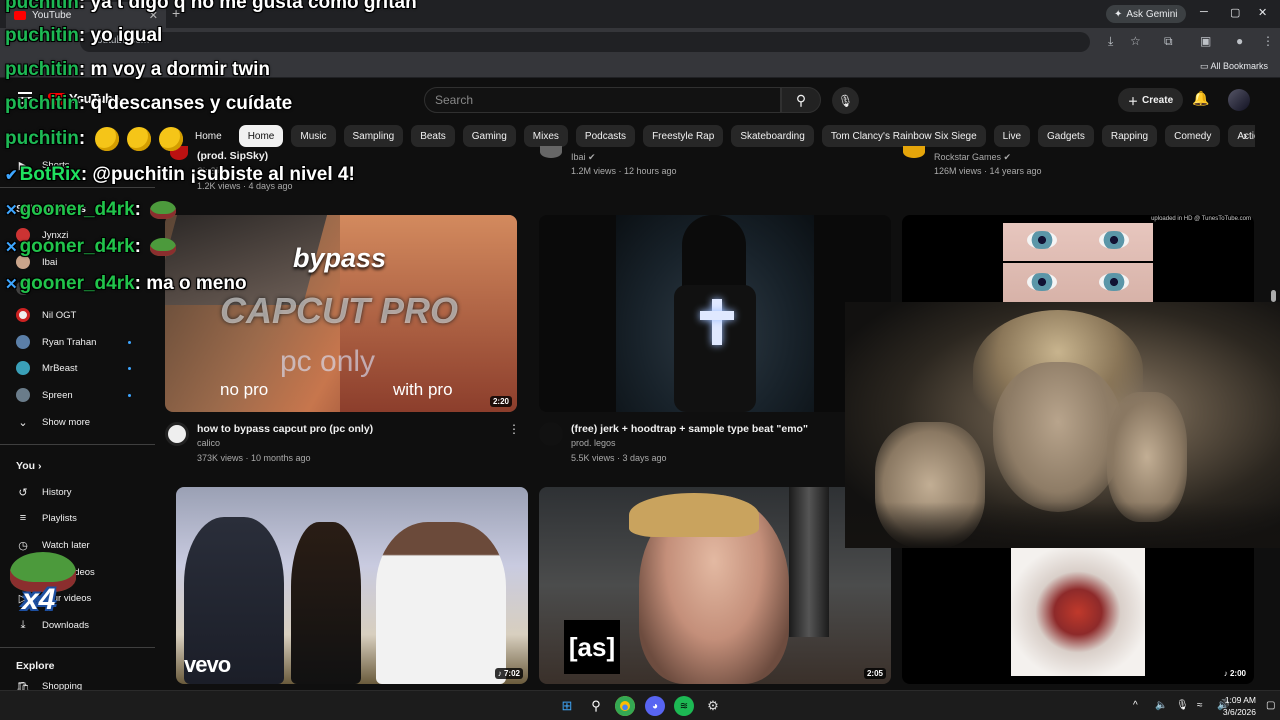 The width and height of the screenshot is (1280, 720). I want to click on microphone-icon: 🎙, so click(1182, 705).